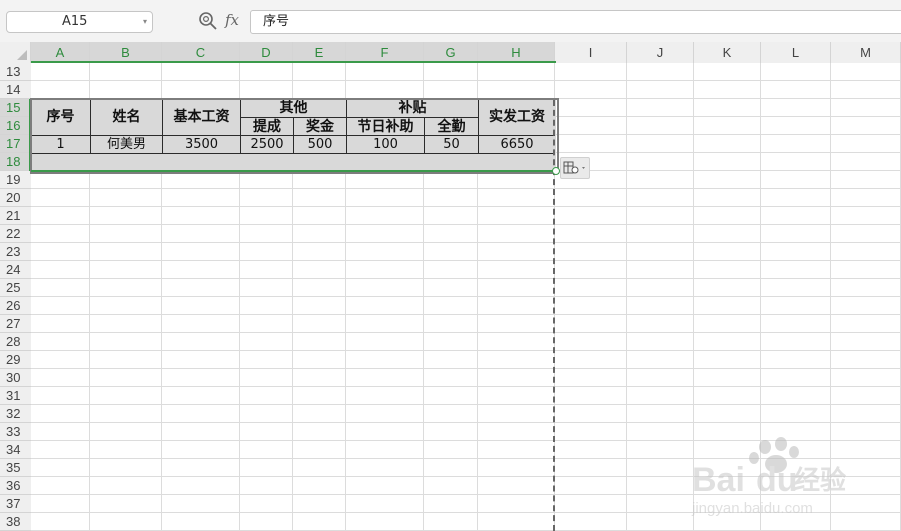  What do you see at coordinates (15, 468) in the screenshot?
I see `row-header-35: 35` at bounding box center [15, 468].